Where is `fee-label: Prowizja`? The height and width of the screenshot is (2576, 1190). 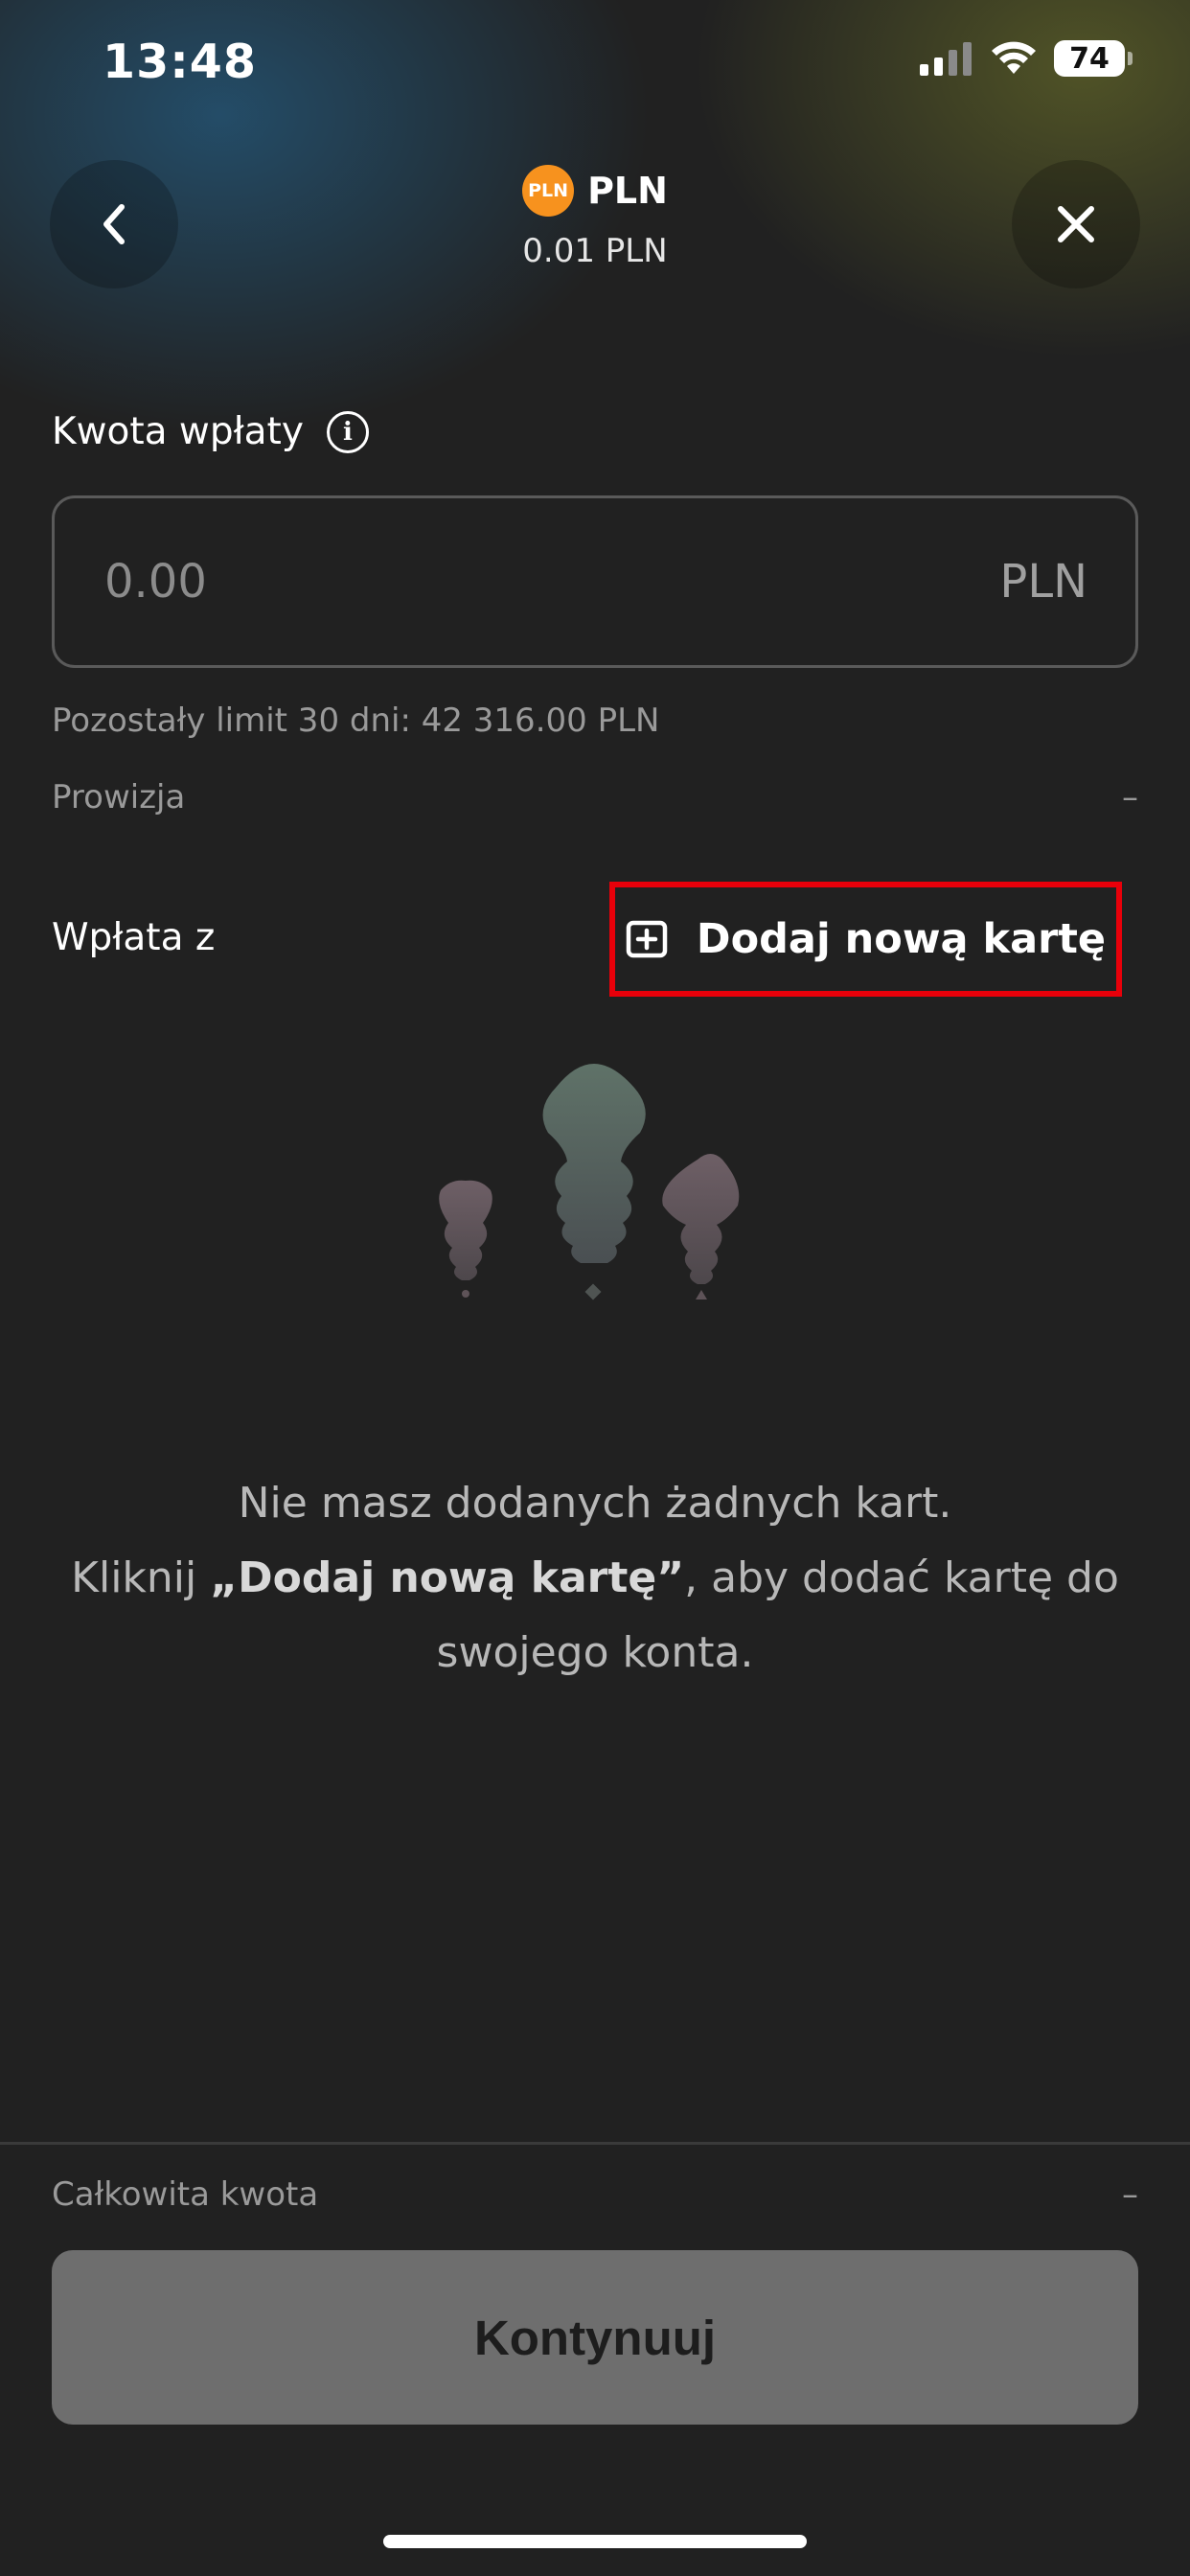 fee-label: Prowizja is located at coordinates (119, 797).